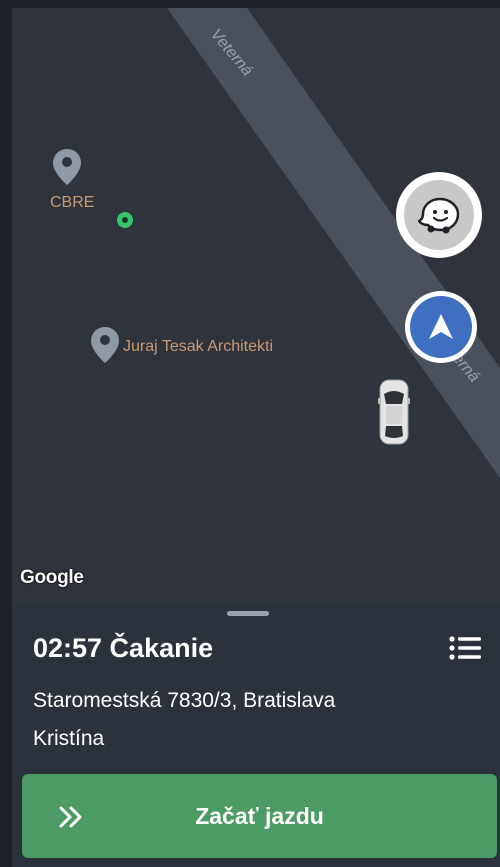 The width and height of the screenshot is (500, 867). I want to click on pickup-location-dot, so click(125, 220).